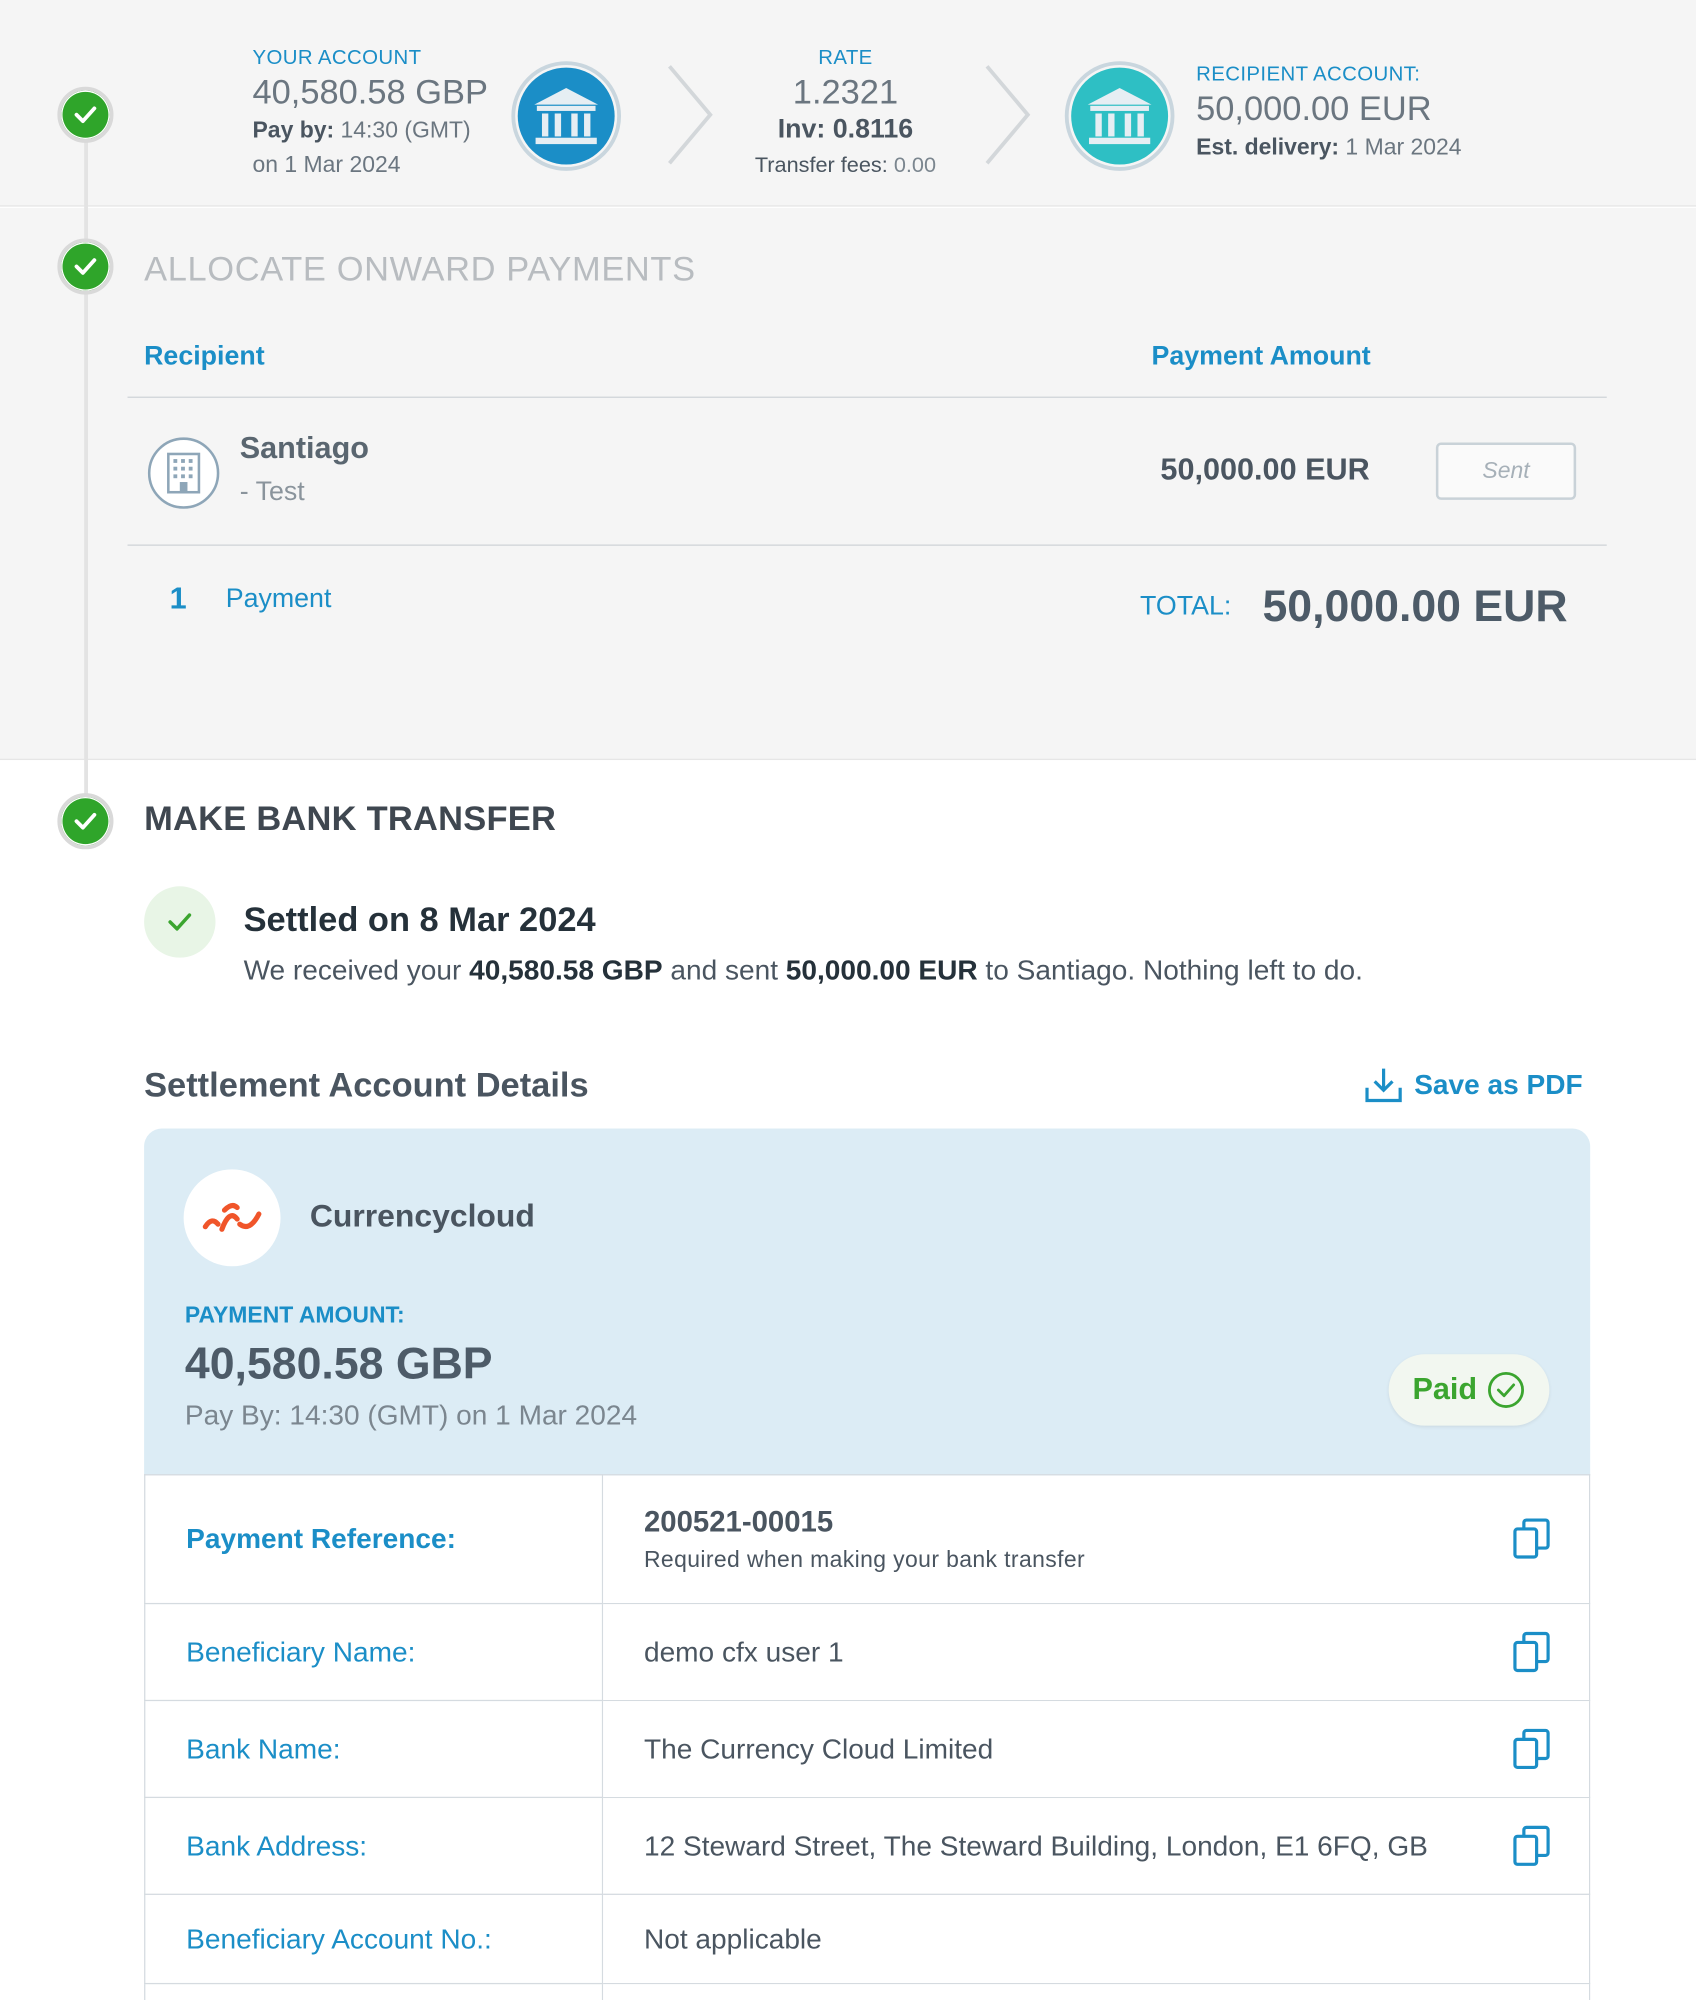 The height and width of the screenshot is (2000, 1696). I want to click on detail-row: Bank Name: The Currency Cloud Limited, so click(867, 1749).